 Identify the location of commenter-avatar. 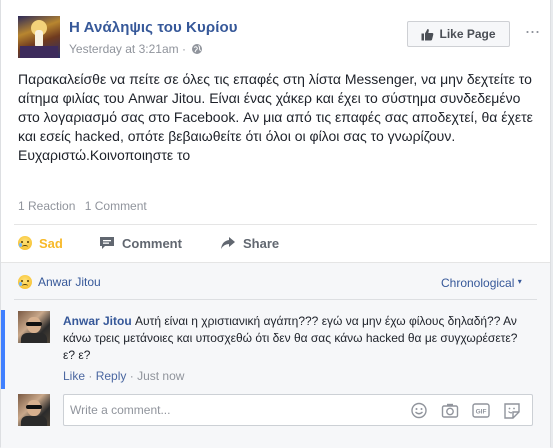
(34, 327).